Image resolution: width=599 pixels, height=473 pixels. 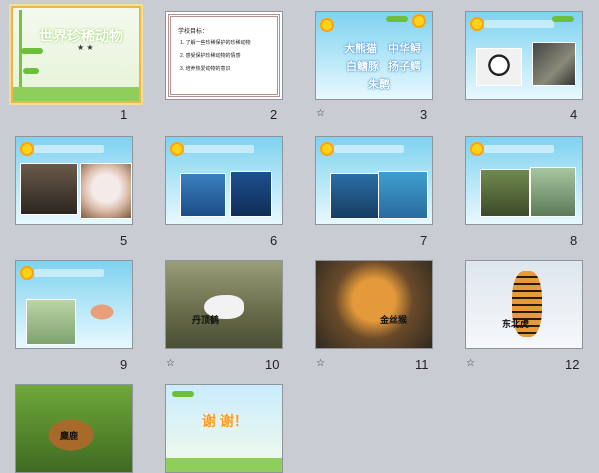 I want to click on slide-number-4: 4, so click(x=574, y=114).